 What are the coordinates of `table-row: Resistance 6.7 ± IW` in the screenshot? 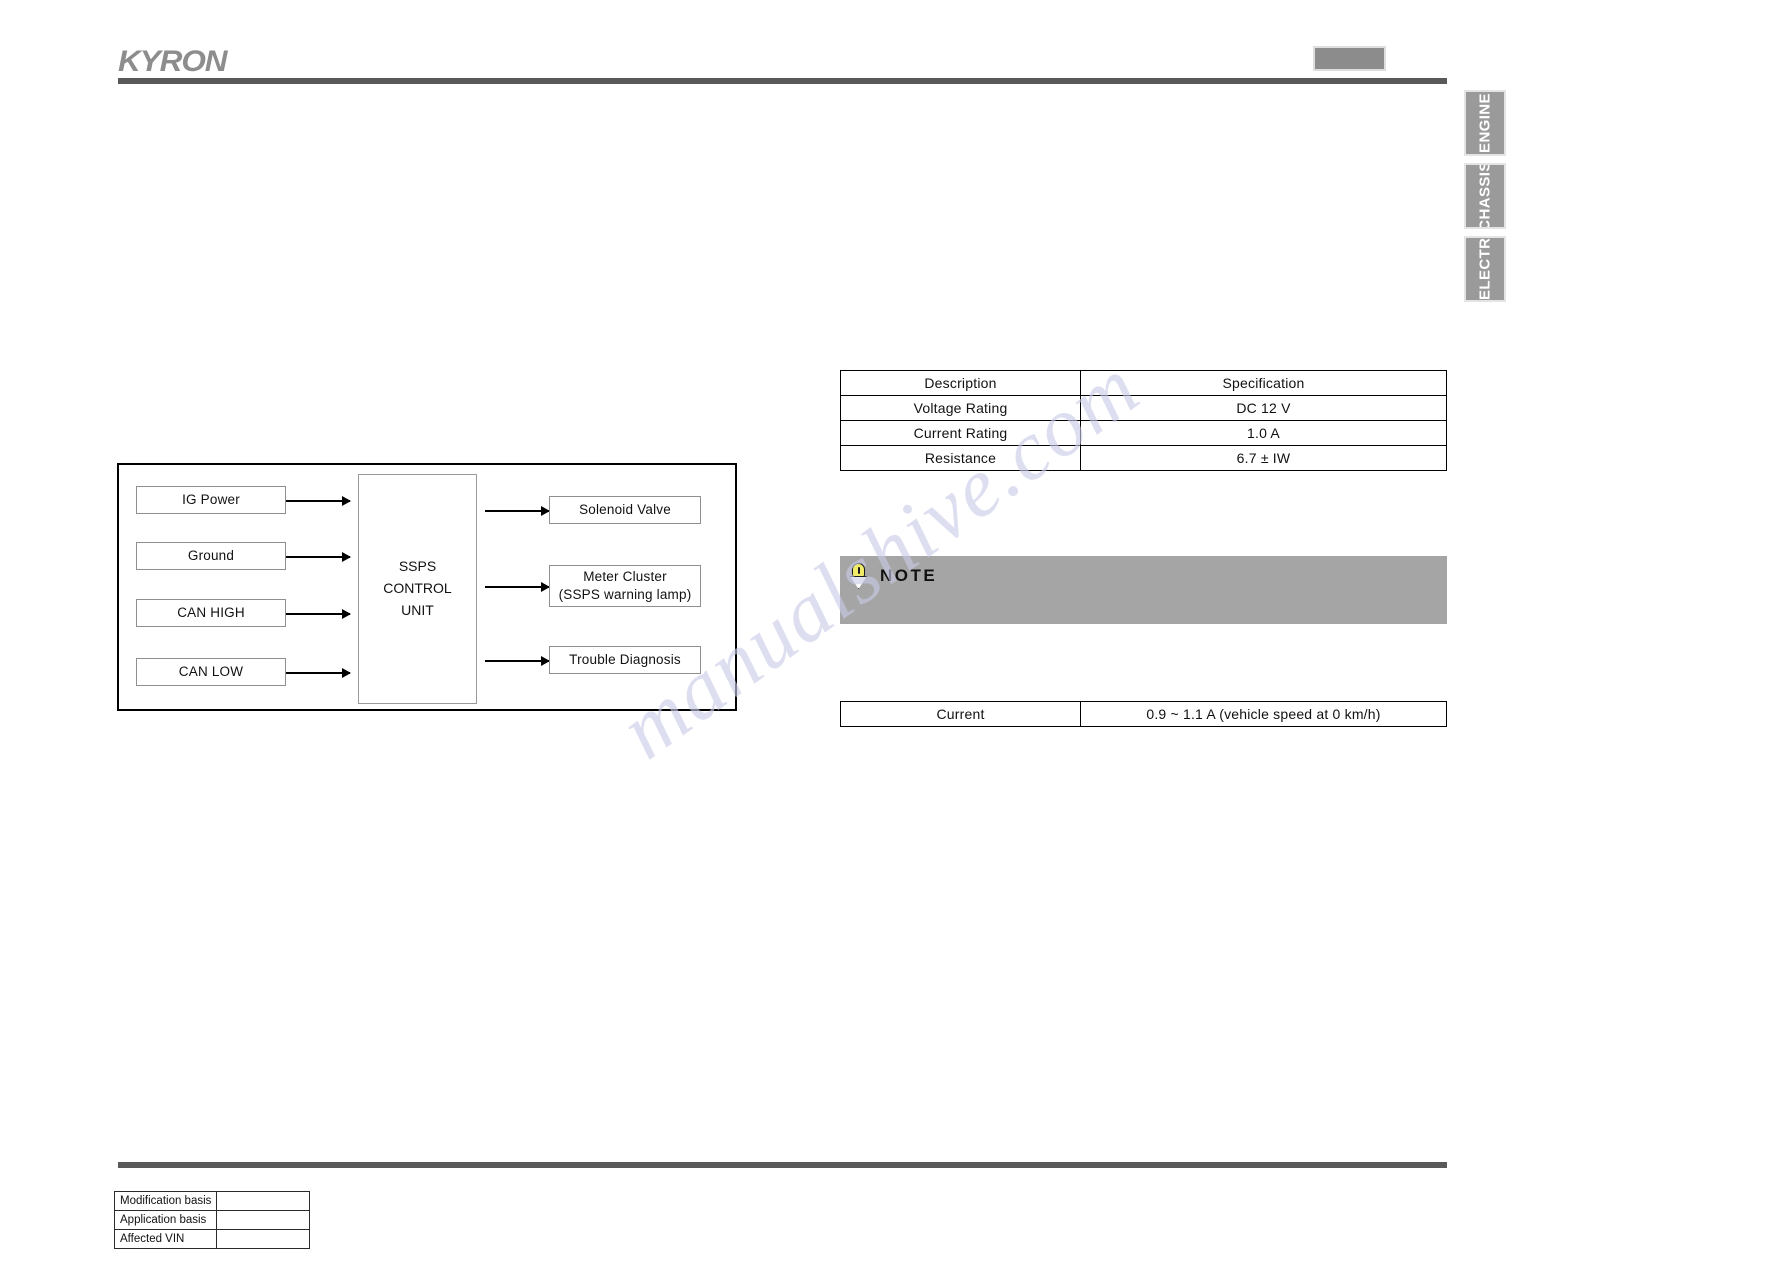 It's located at (1143, 458).